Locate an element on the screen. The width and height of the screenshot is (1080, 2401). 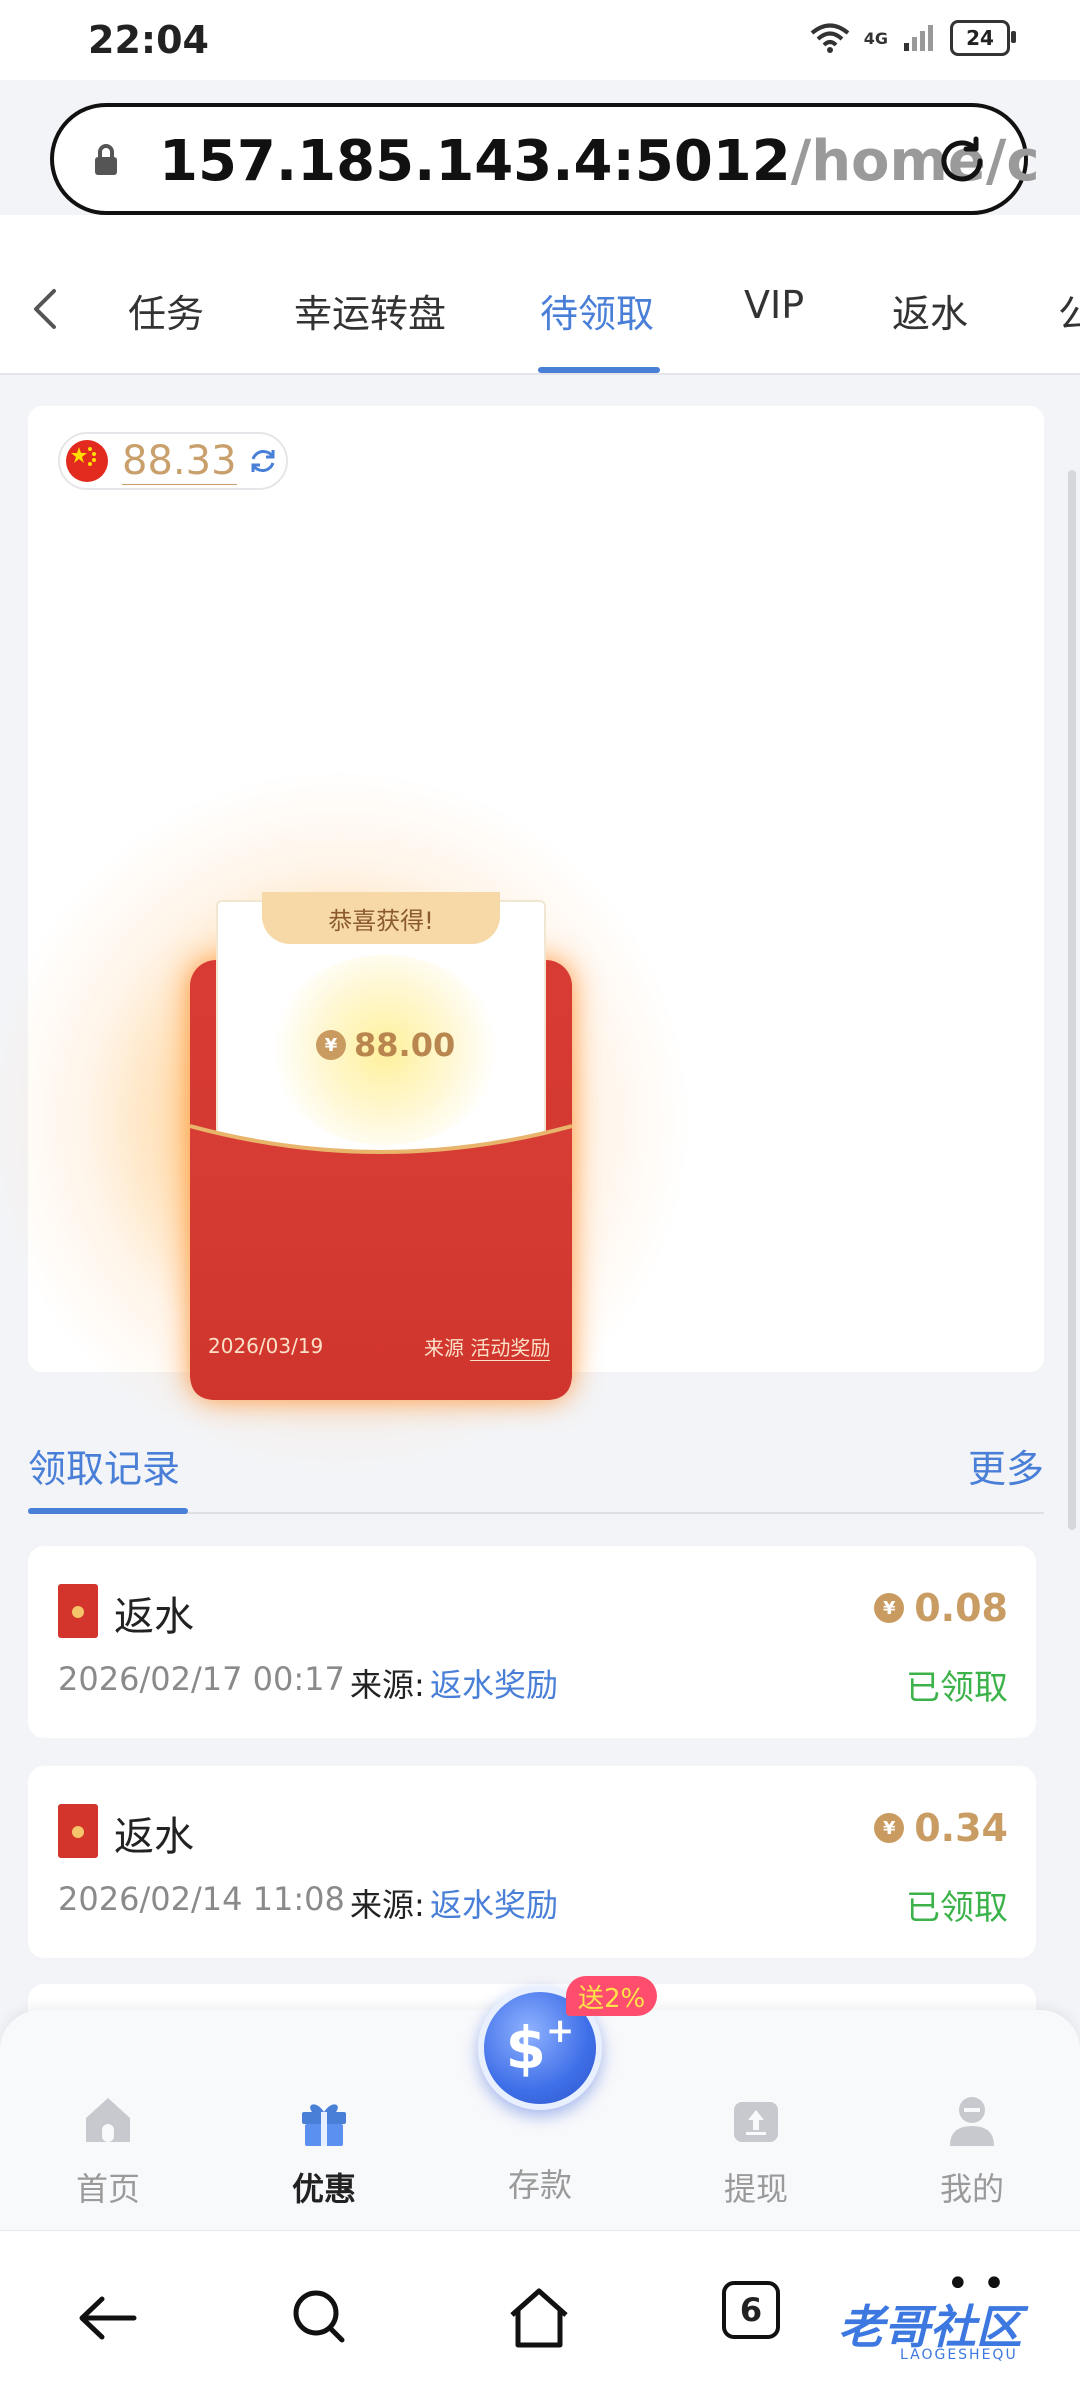
tab-active-indicator is located at coordinates (599, 370).